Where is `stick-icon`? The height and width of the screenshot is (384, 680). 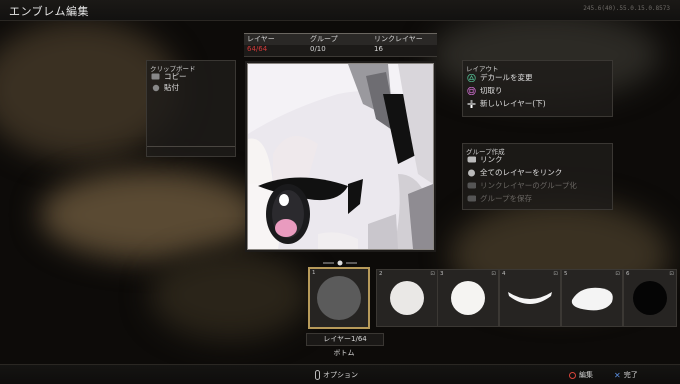
stick-icon is located at coordinates (155, 88).